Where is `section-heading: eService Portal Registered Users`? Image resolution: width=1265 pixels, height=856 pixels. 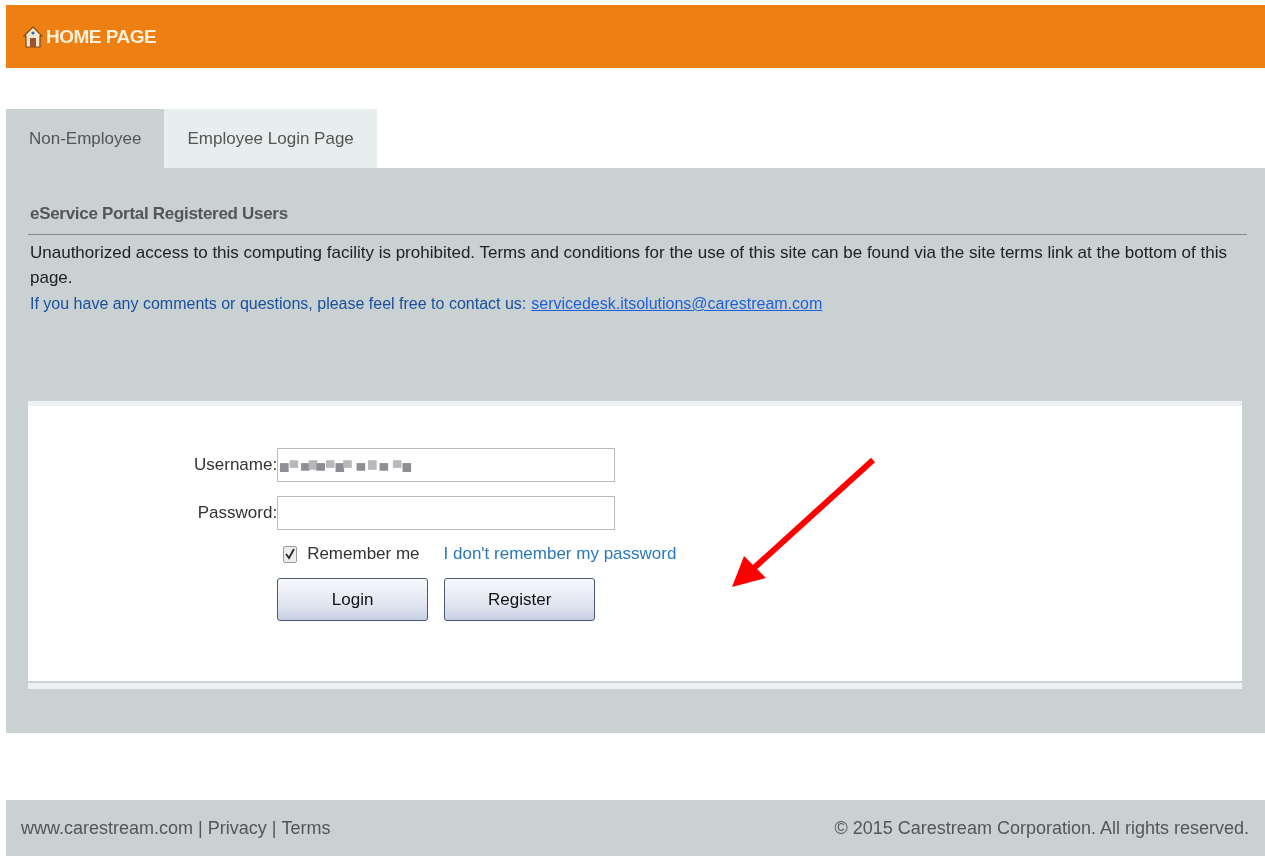
section-heading: eService Portal Registered Users is located at coordinates (637, 219).